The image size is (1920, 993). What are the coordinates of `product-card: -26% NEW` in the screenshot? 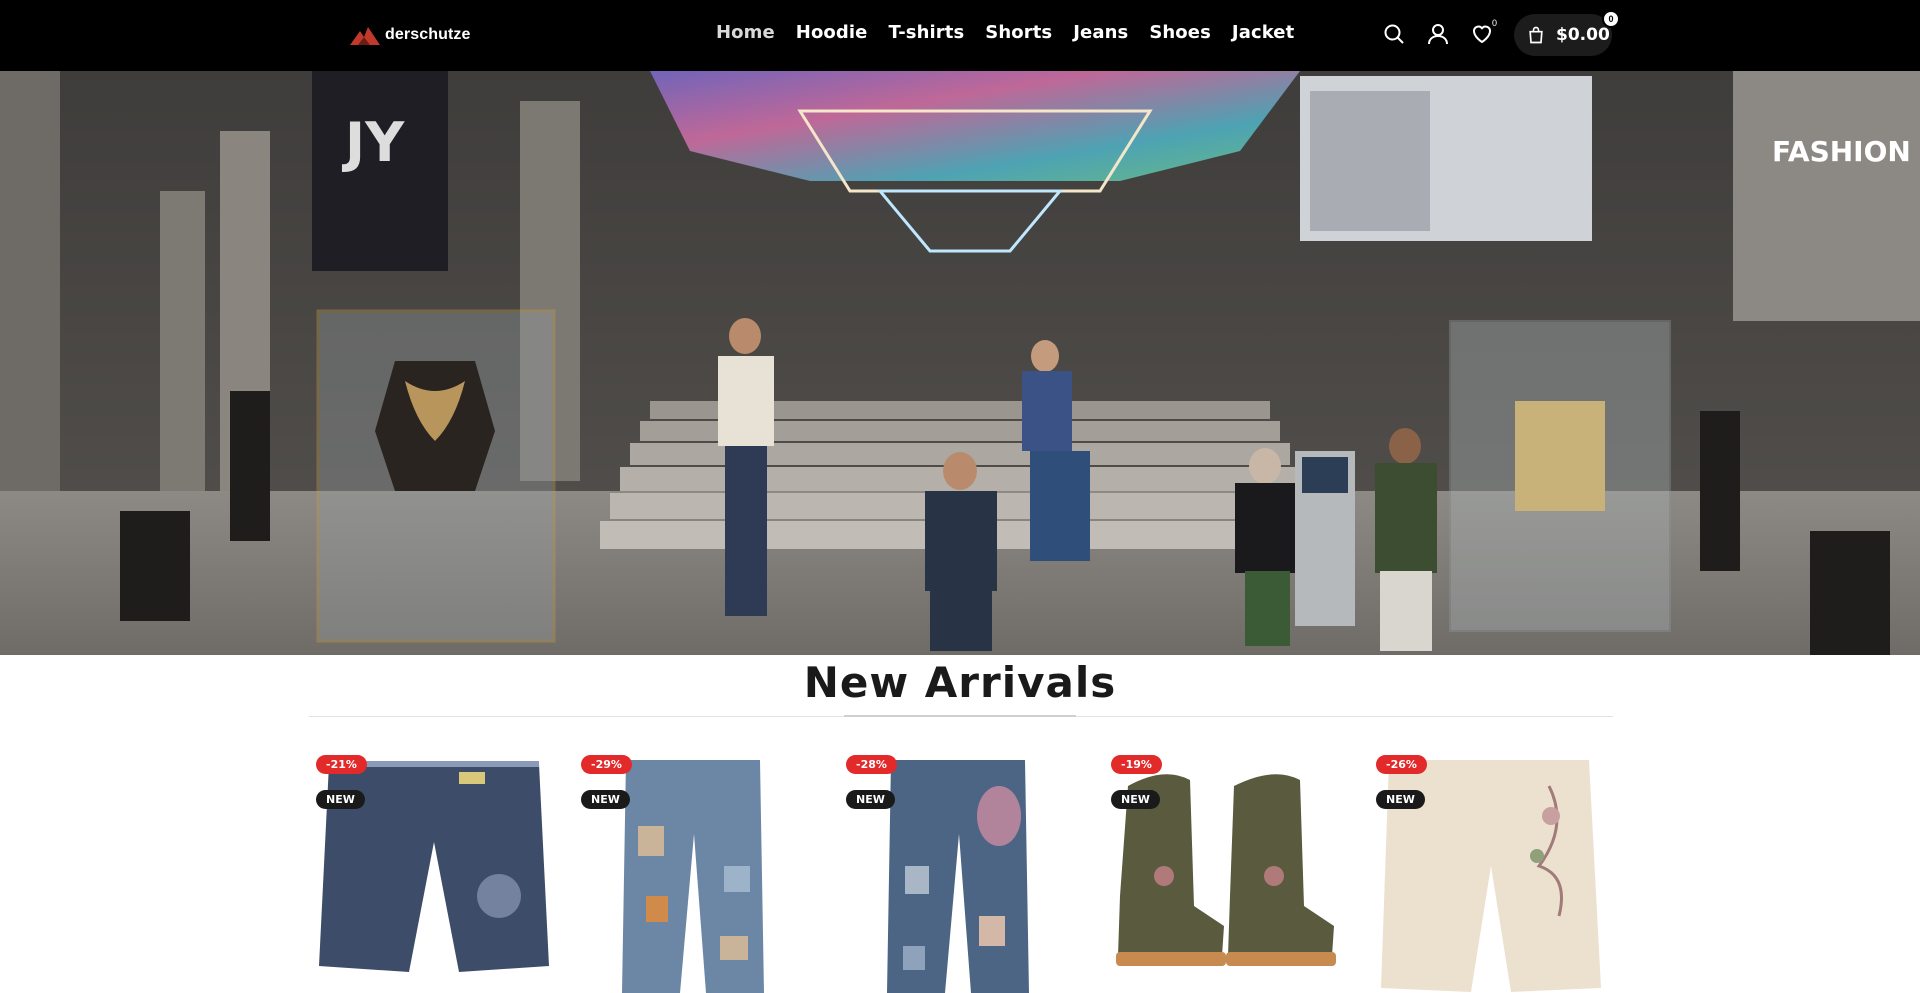 It's located at (1492, 869).